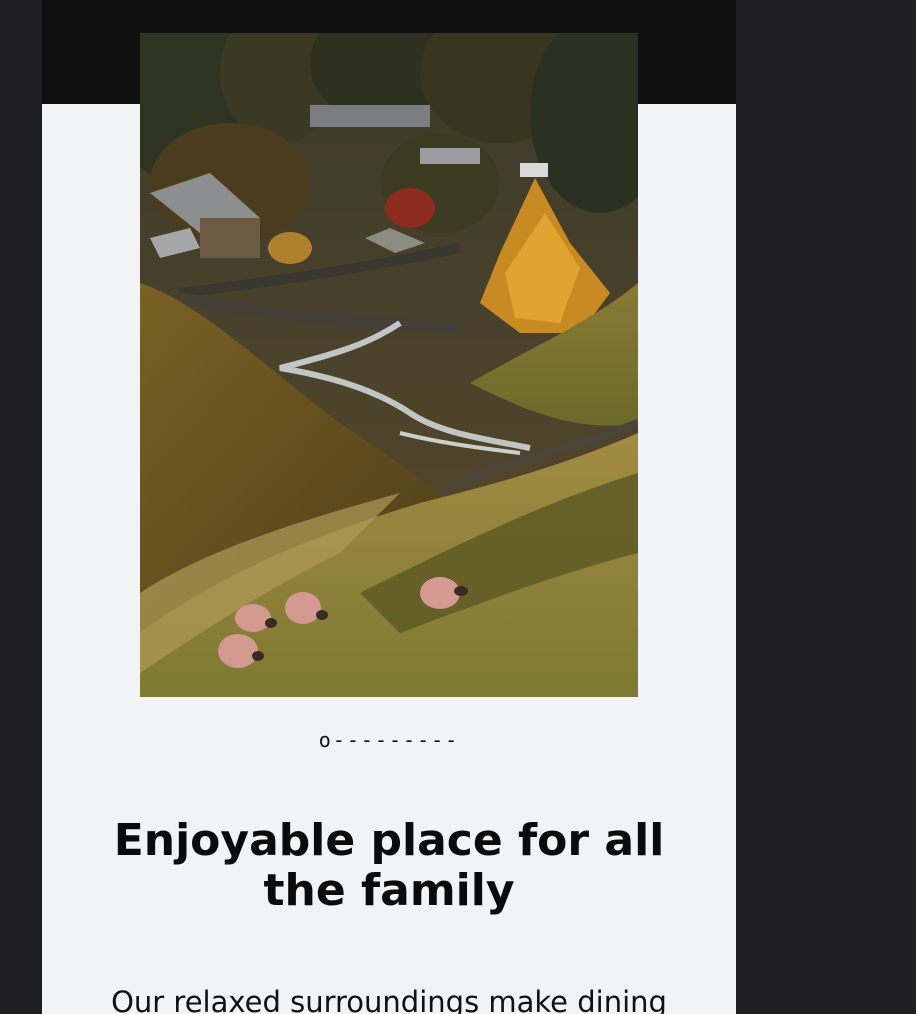  I want to click on section-body-text: Our relaxed surroundings make dining, so click(389, 999).